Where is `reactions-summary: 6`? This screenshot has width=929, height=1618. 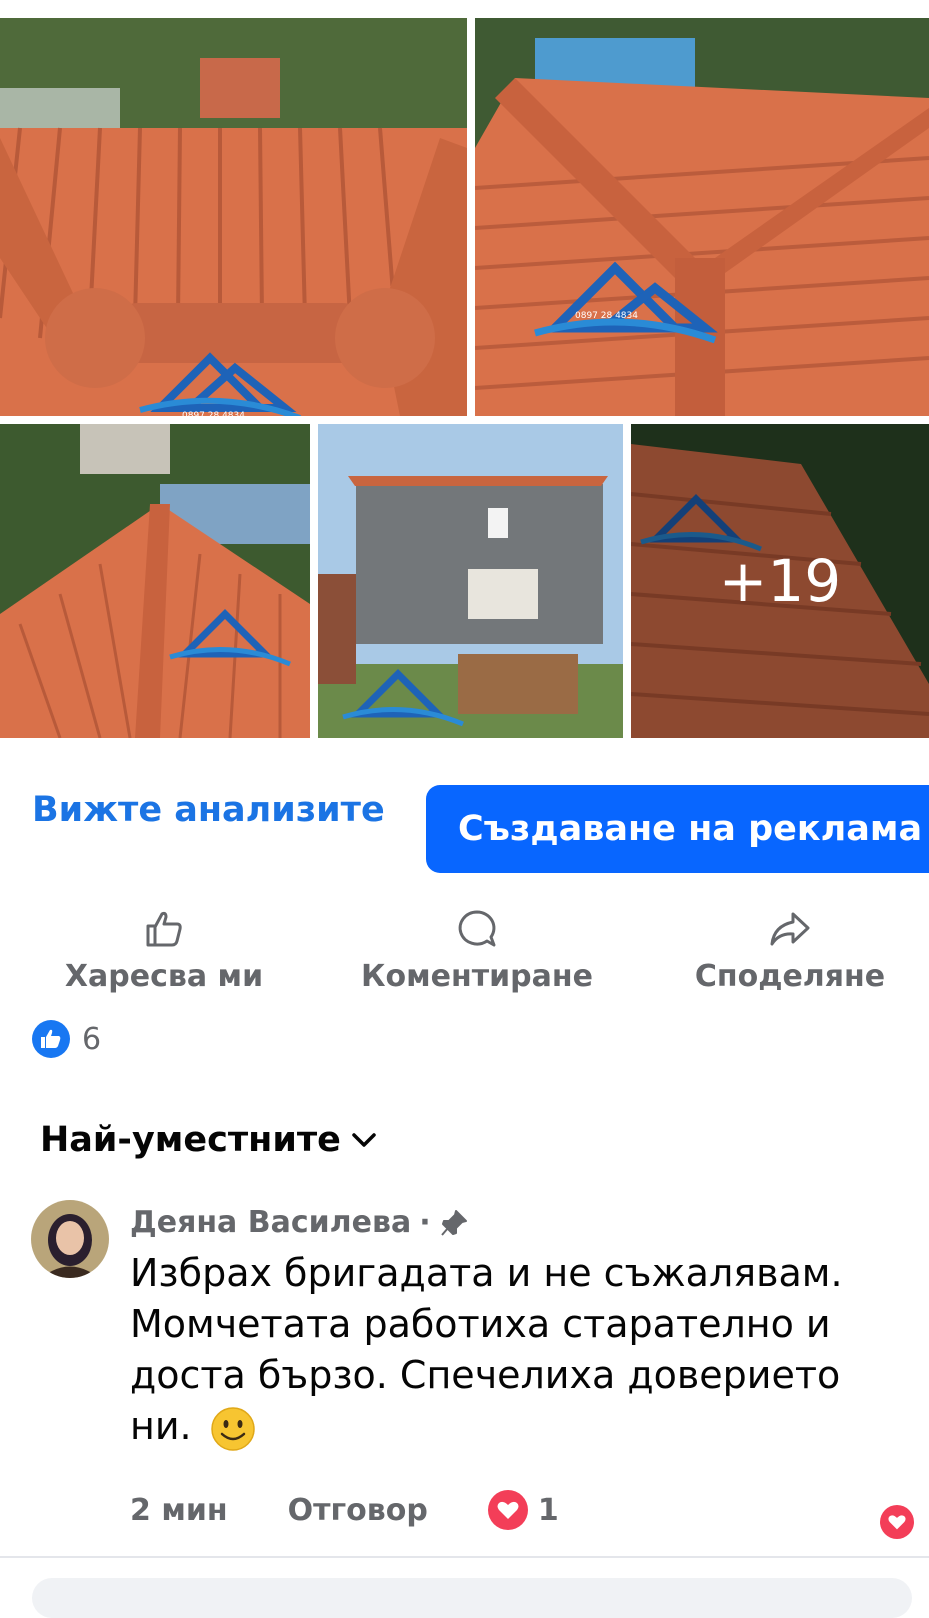
reactions-summary: 6 is located at coordinates (66, 1039).